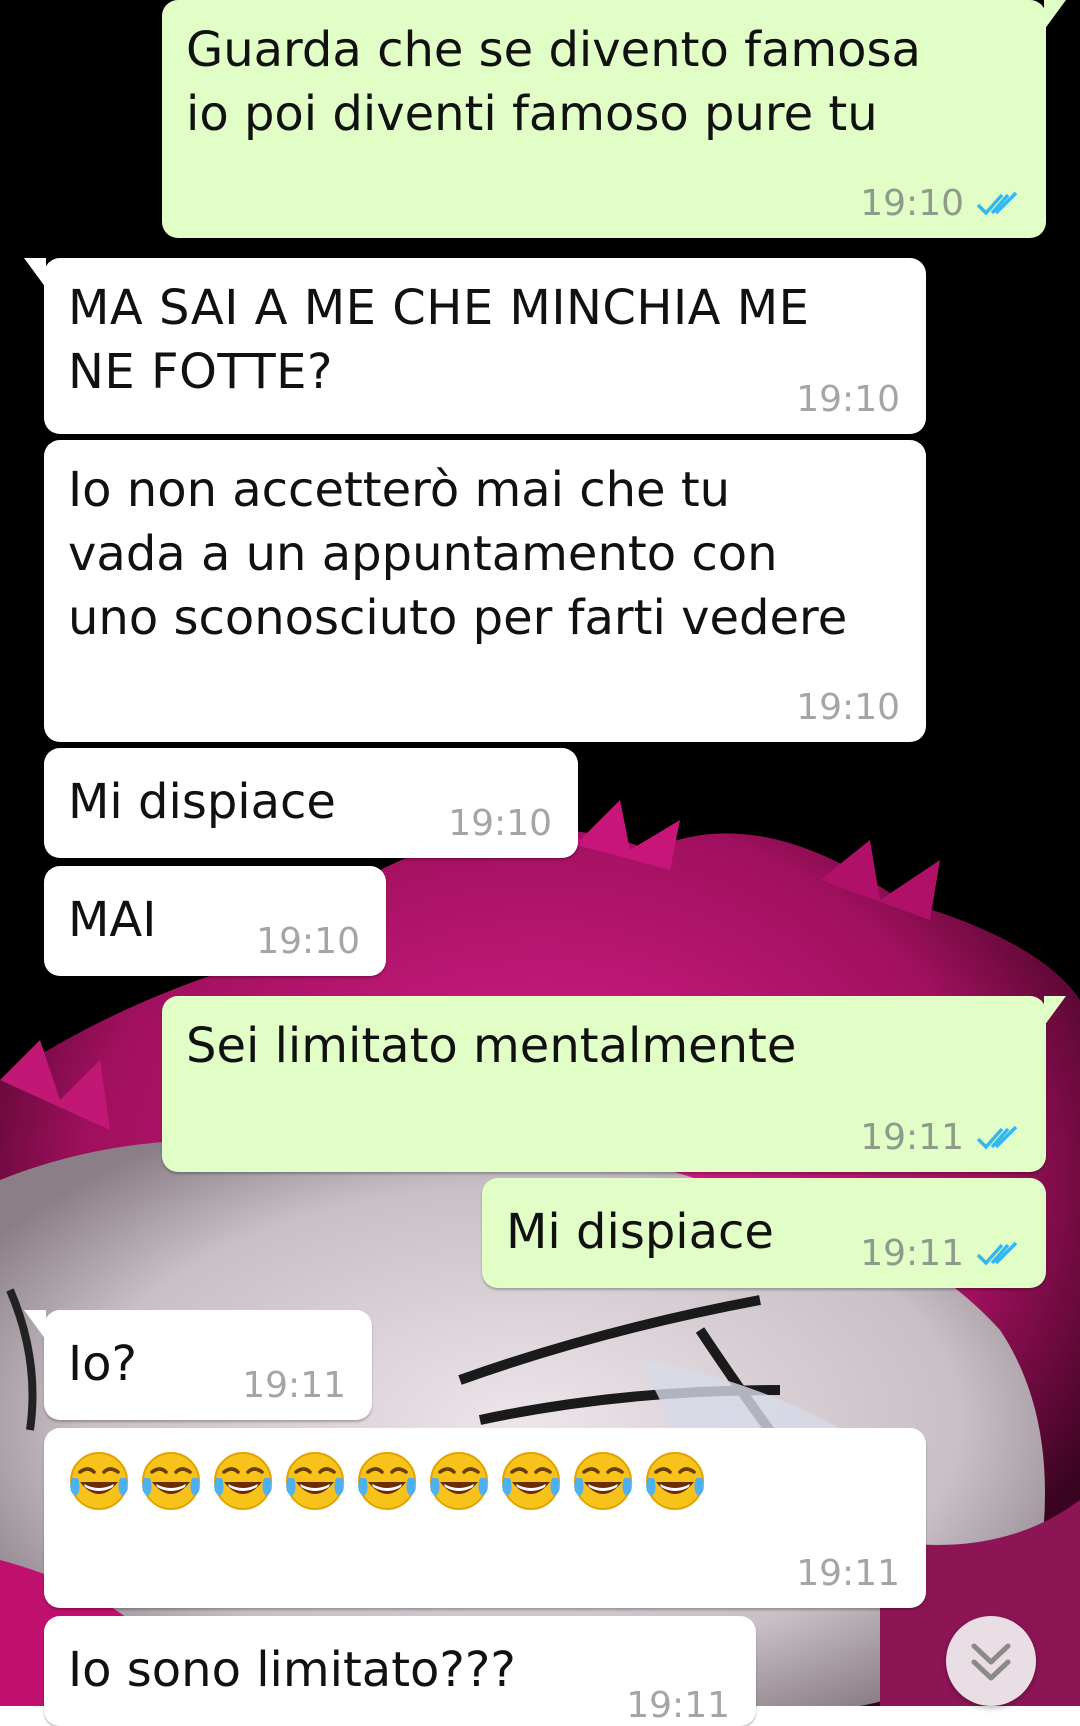  Describe the element at coordinates (292, 1670) in the screenshot. I see `message-text: Io sono limitato???` at that location.